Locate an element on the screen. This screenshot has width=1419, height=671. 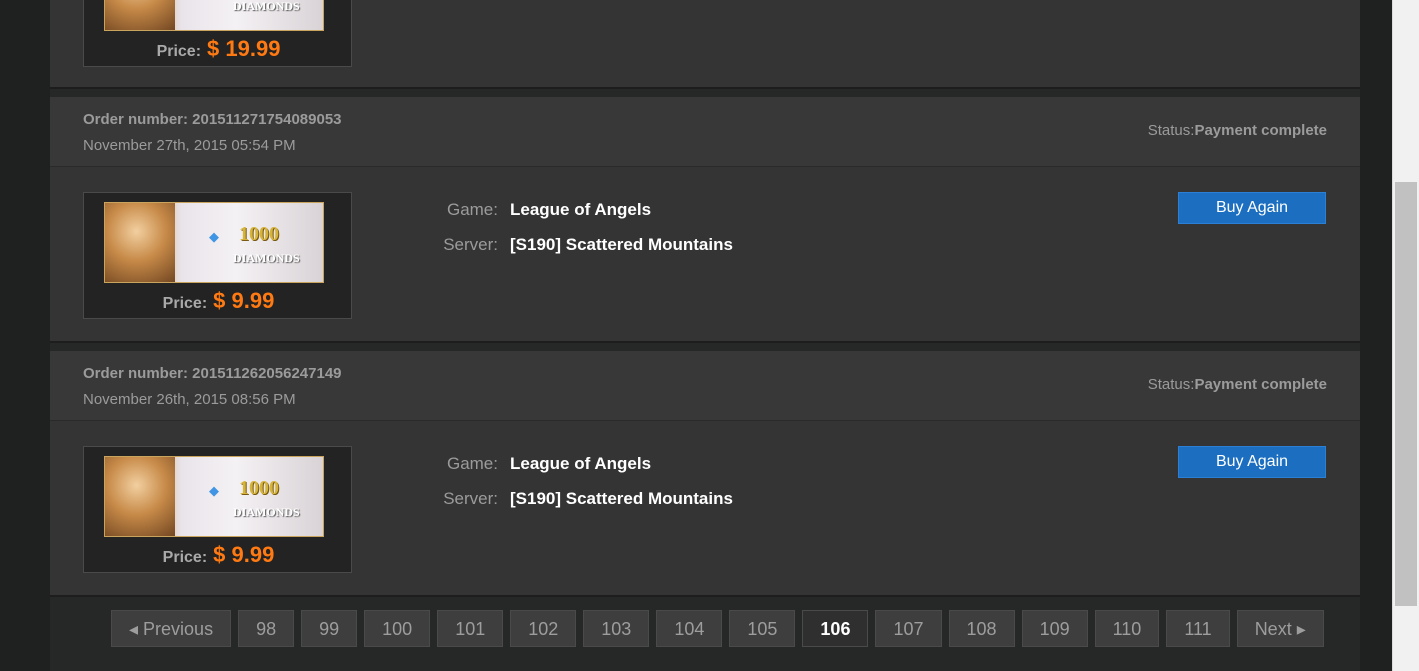
order-date: November 27th, 2015 05:54 PM is located at coordinates (189, 145).